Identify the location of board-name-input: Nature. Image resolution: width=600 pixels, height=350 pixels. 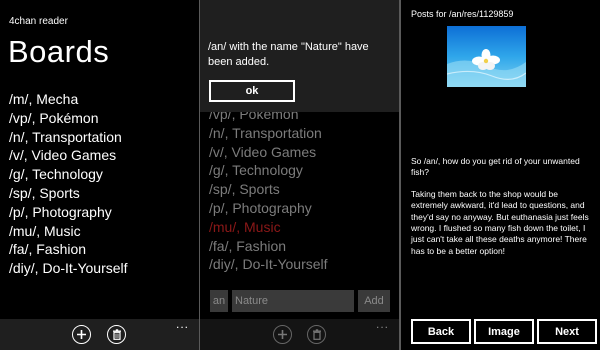
(293, 301).